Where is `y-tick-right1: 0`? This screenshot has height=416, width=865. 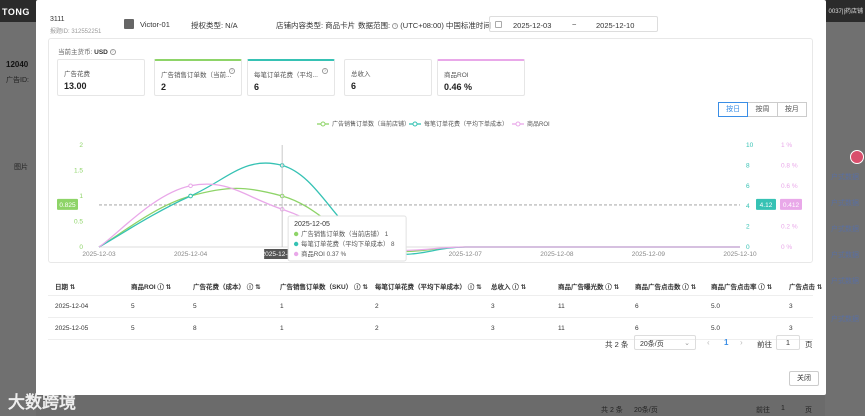
y-tick-right1: 0 is located at coordinates (748, 247).